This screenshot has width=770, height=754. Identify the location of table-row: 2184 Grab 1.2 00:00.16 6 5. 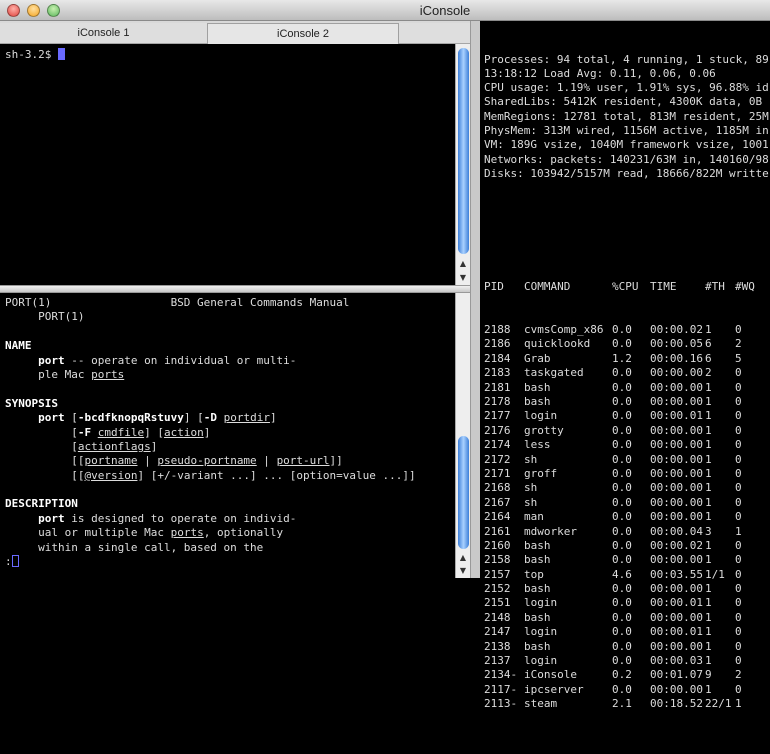
(627, 359).